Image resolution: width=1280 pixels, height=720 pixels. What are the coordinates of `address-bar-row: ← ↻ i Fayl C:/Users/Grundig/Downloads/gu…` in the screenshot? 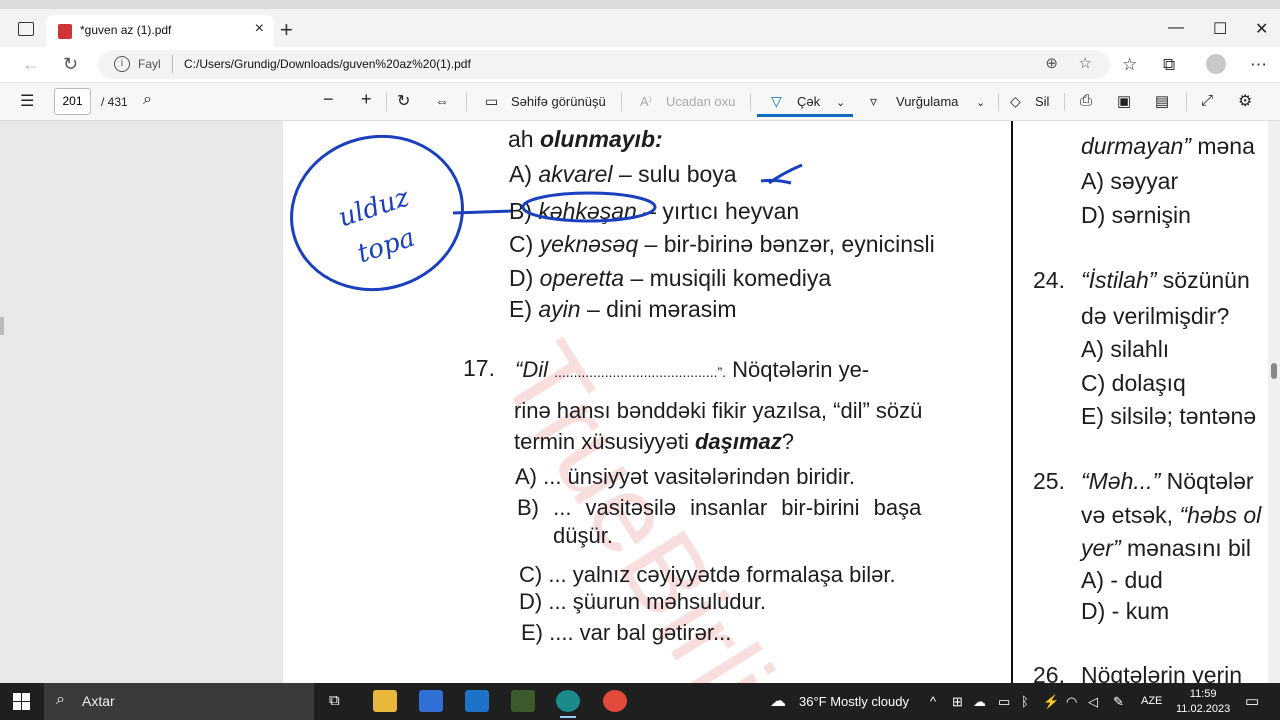 It's located at (640, 65).